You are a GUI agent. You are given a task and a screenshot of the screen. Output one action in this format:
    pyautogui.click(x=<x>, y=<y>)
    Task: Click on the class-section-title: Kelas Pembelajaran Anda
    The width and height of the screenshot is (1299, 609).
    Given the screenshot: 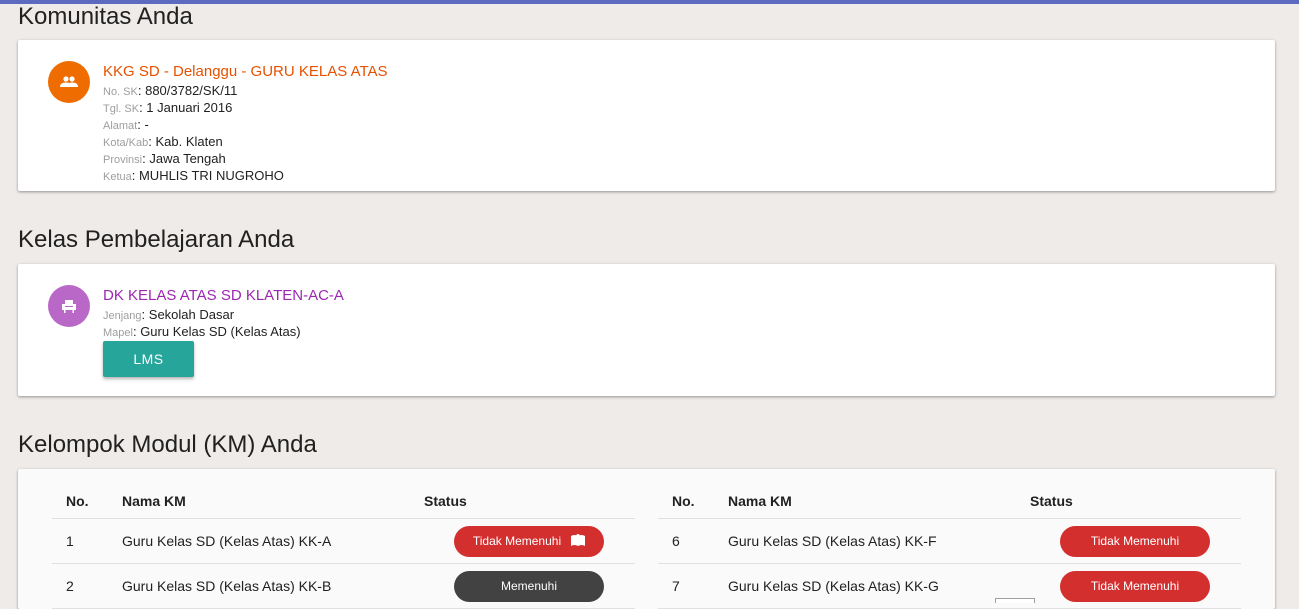 What is the action you would take?
    pyautogui.click(x=156, y=239)
    